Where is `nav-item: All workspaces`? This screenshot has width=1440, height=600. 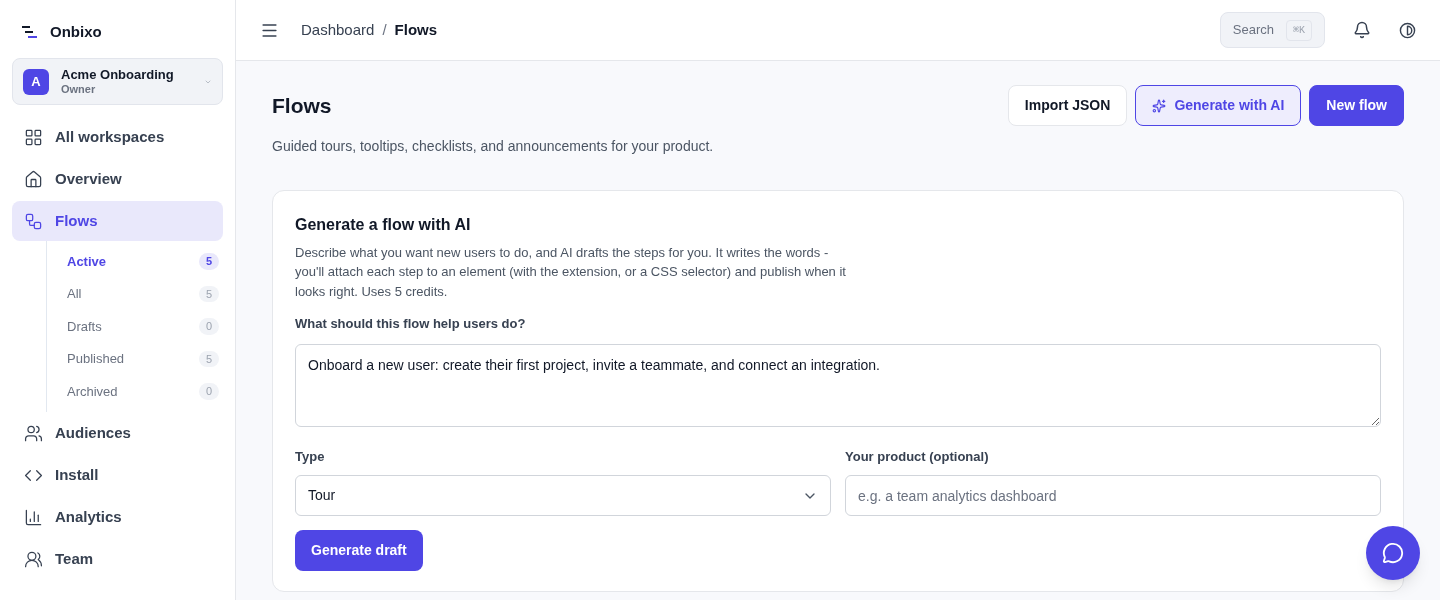 nav-item: All workspaces is located at coordinates (117, 137).